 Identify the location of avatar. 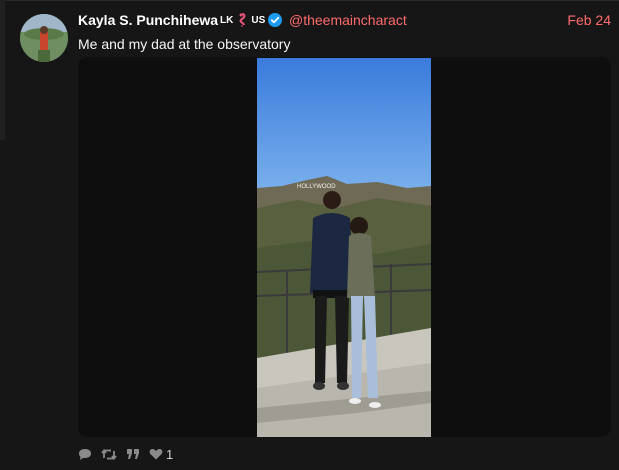
(44, 38).